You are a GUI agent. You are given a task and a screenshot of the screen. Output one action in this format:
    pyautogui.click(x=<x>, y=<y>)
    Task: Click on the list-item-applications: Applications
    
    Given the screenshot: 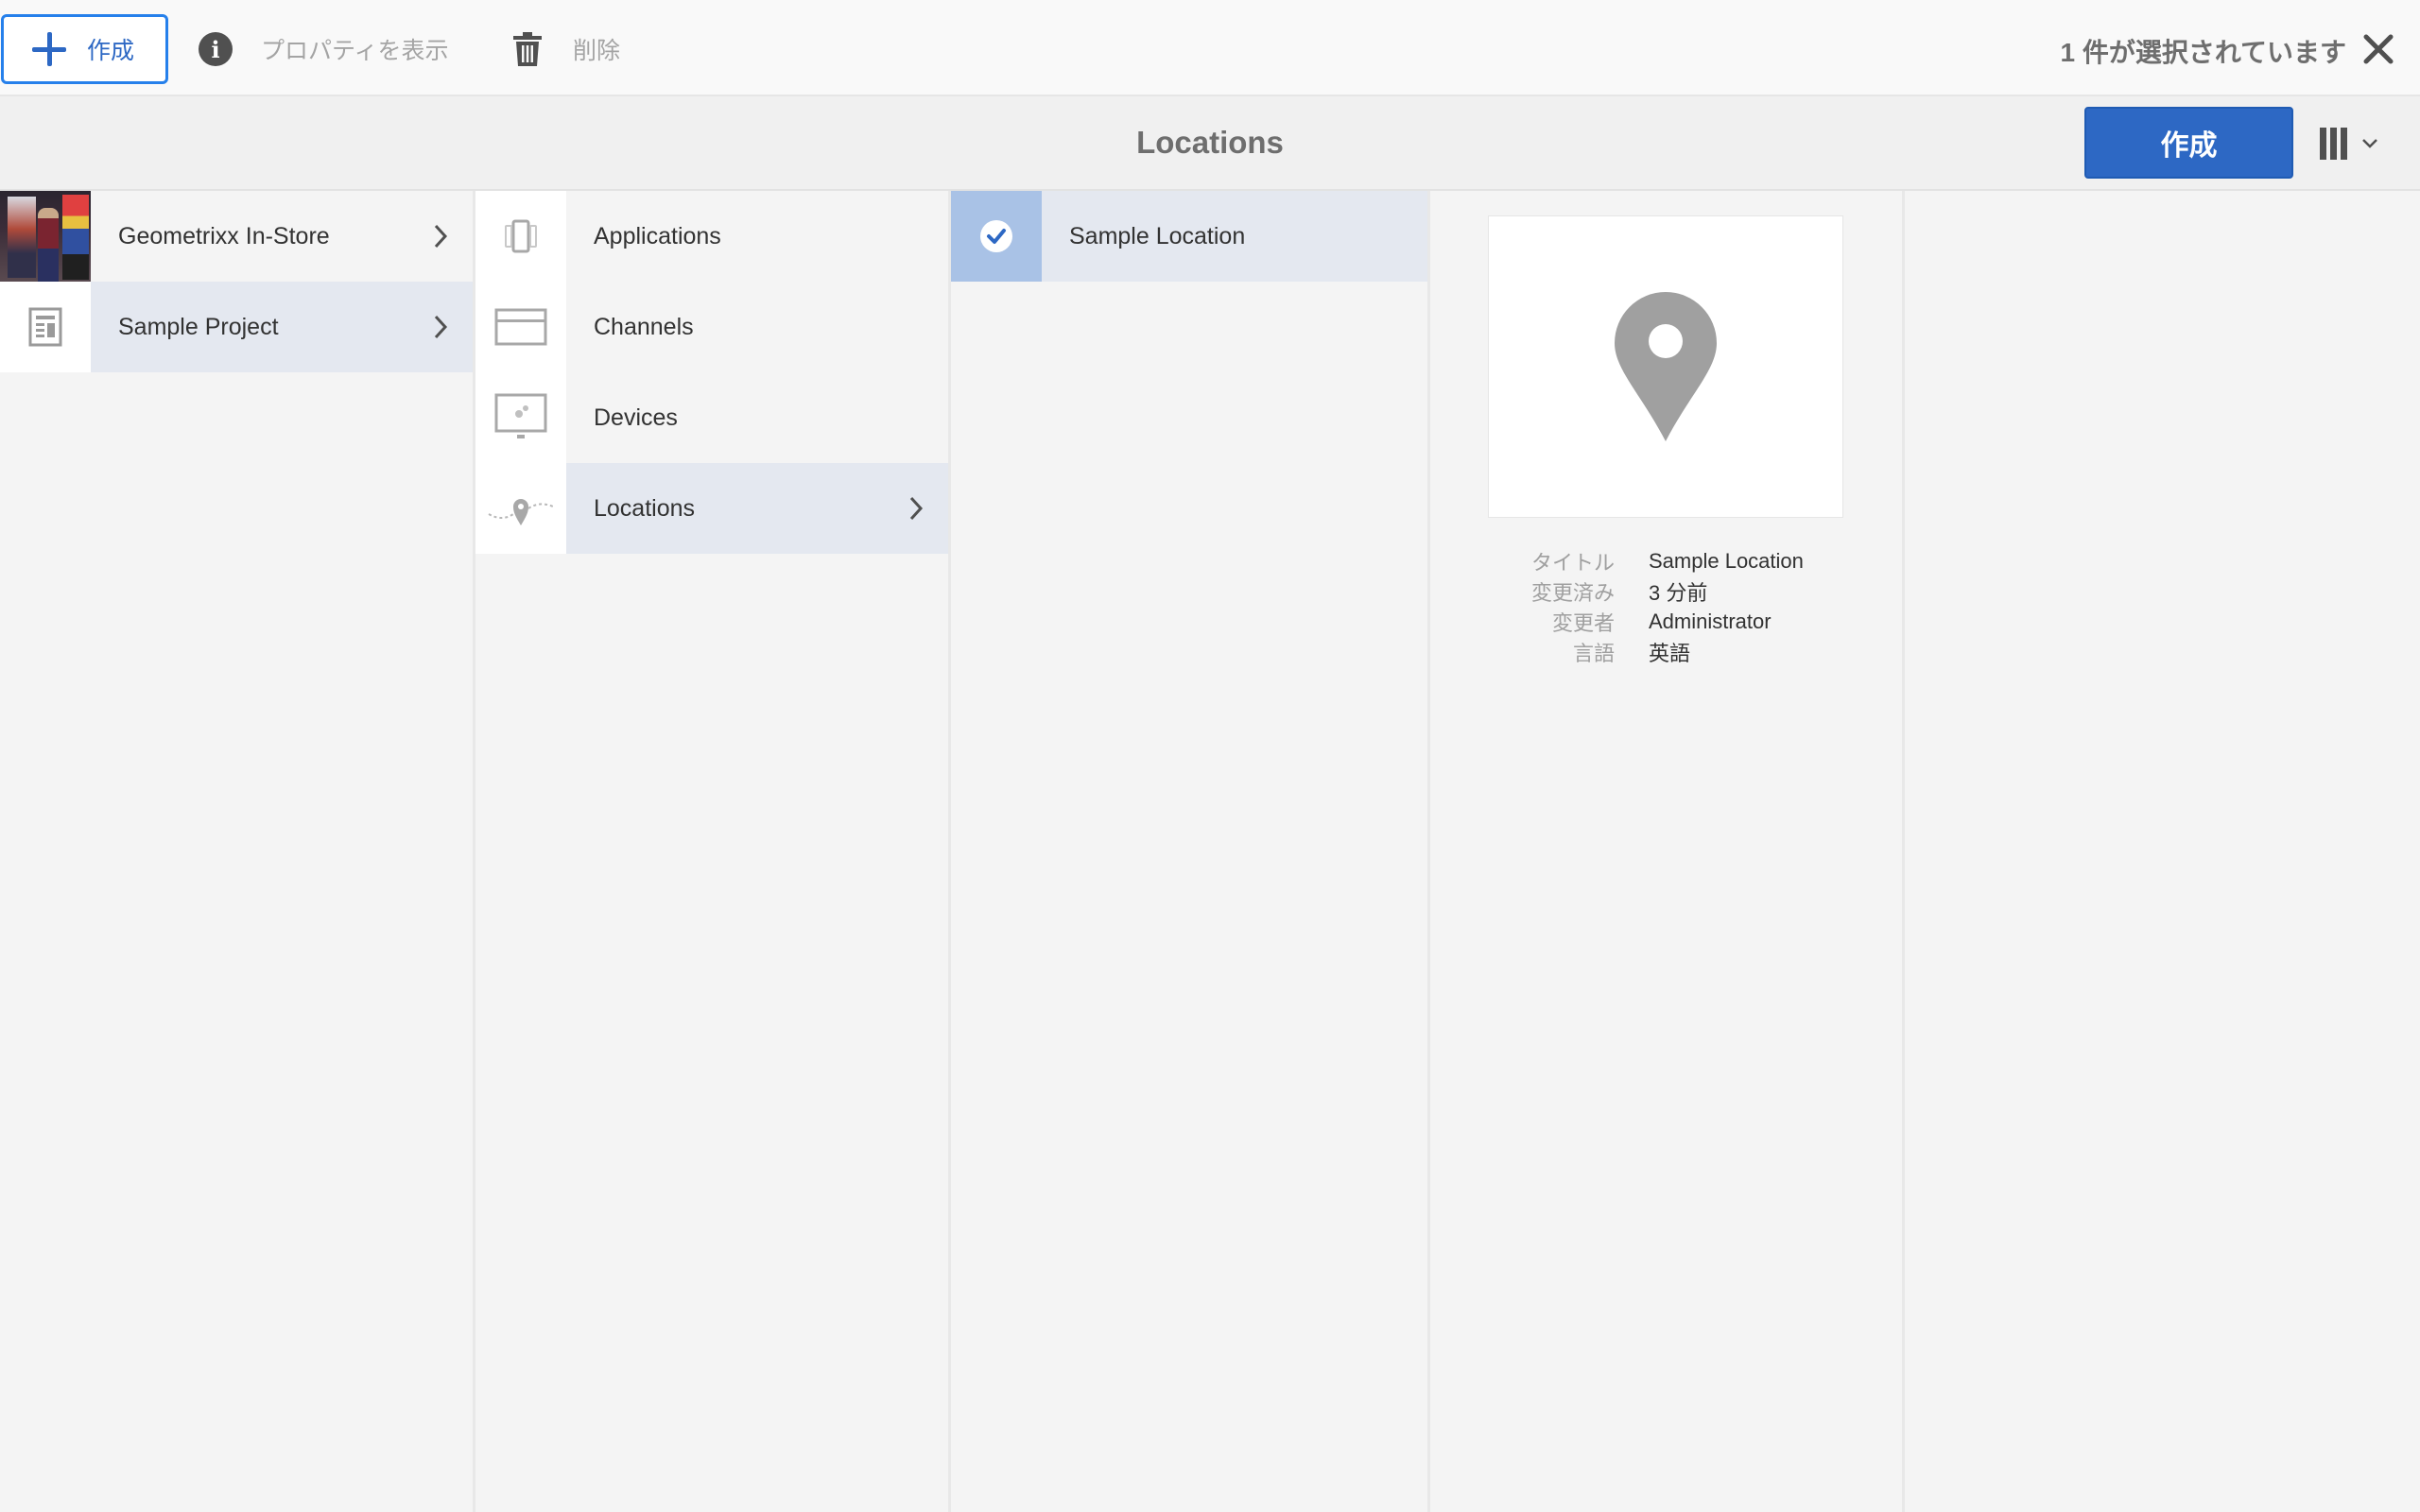 What is the action you would take?
    pyautogui.click(x=711, y=236)
    